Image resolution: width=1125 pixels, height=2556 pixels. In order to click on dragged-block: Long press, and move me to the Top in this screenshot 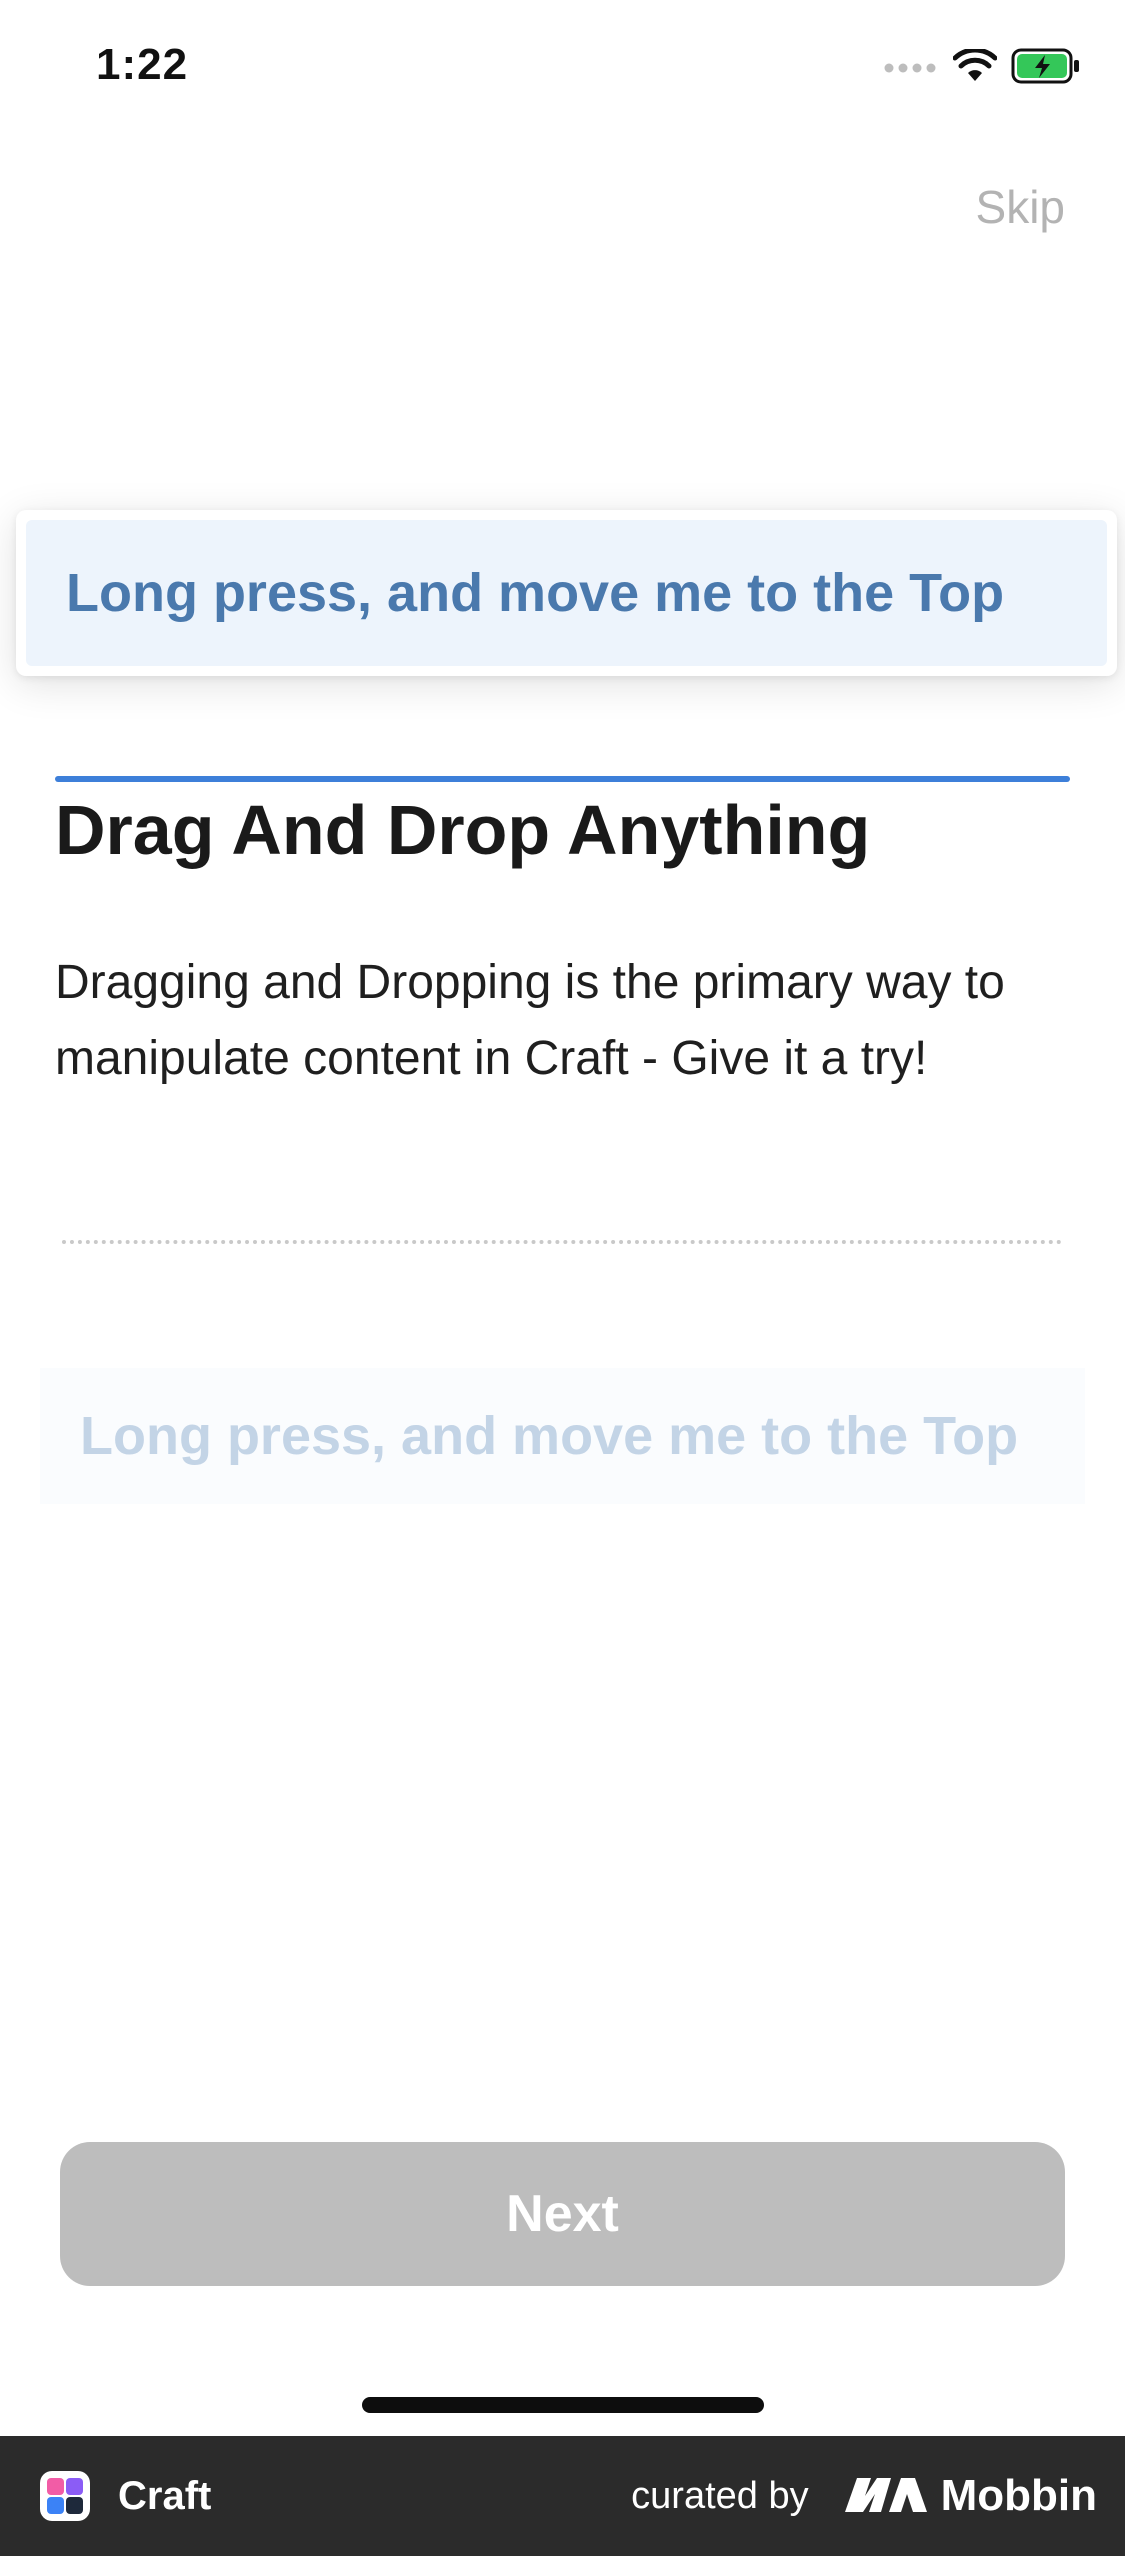, I will do `click(566, 593)`.